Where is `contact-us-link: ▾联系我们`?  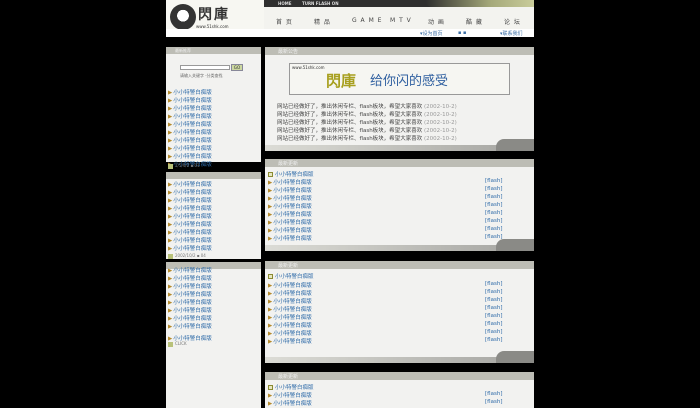 contact-us-link: ▾联系我们 is located at coordinates (511, 33).